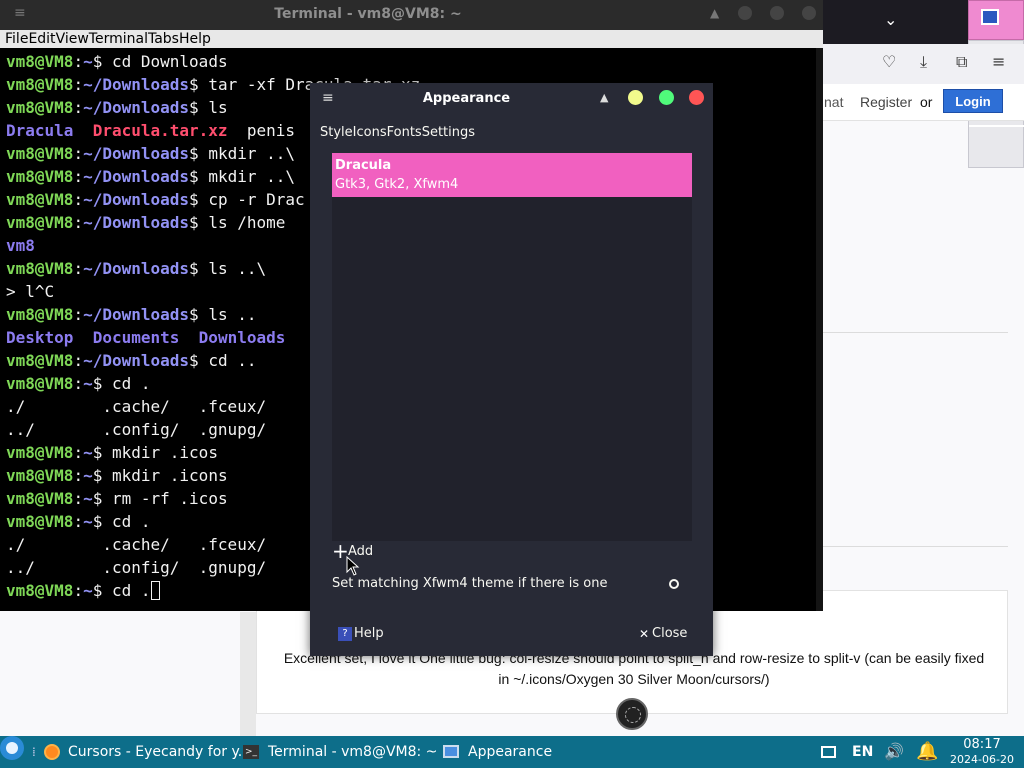 The height and width of the screenshot is (768, 1024). Describe the element at coordinates (16, 39) in the screenshot. I see `menu-file: File` at that location.